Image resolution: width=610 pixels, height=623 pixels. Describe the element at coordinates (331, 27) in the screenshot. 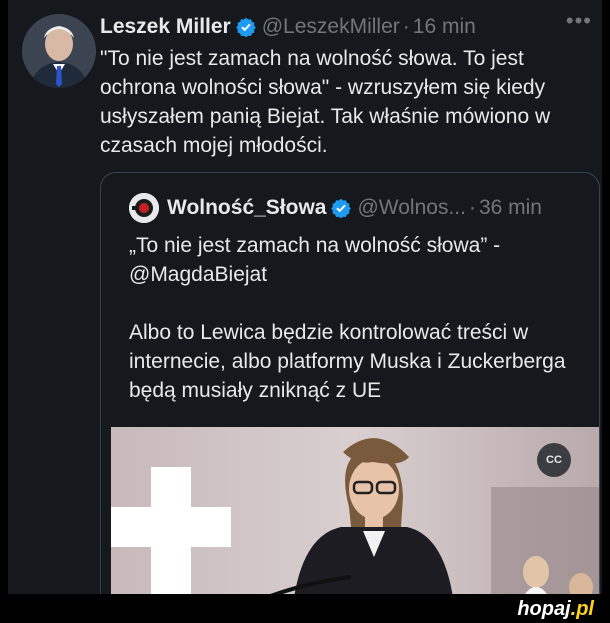

I see `author-handle: @LeszekMiller` at that location.